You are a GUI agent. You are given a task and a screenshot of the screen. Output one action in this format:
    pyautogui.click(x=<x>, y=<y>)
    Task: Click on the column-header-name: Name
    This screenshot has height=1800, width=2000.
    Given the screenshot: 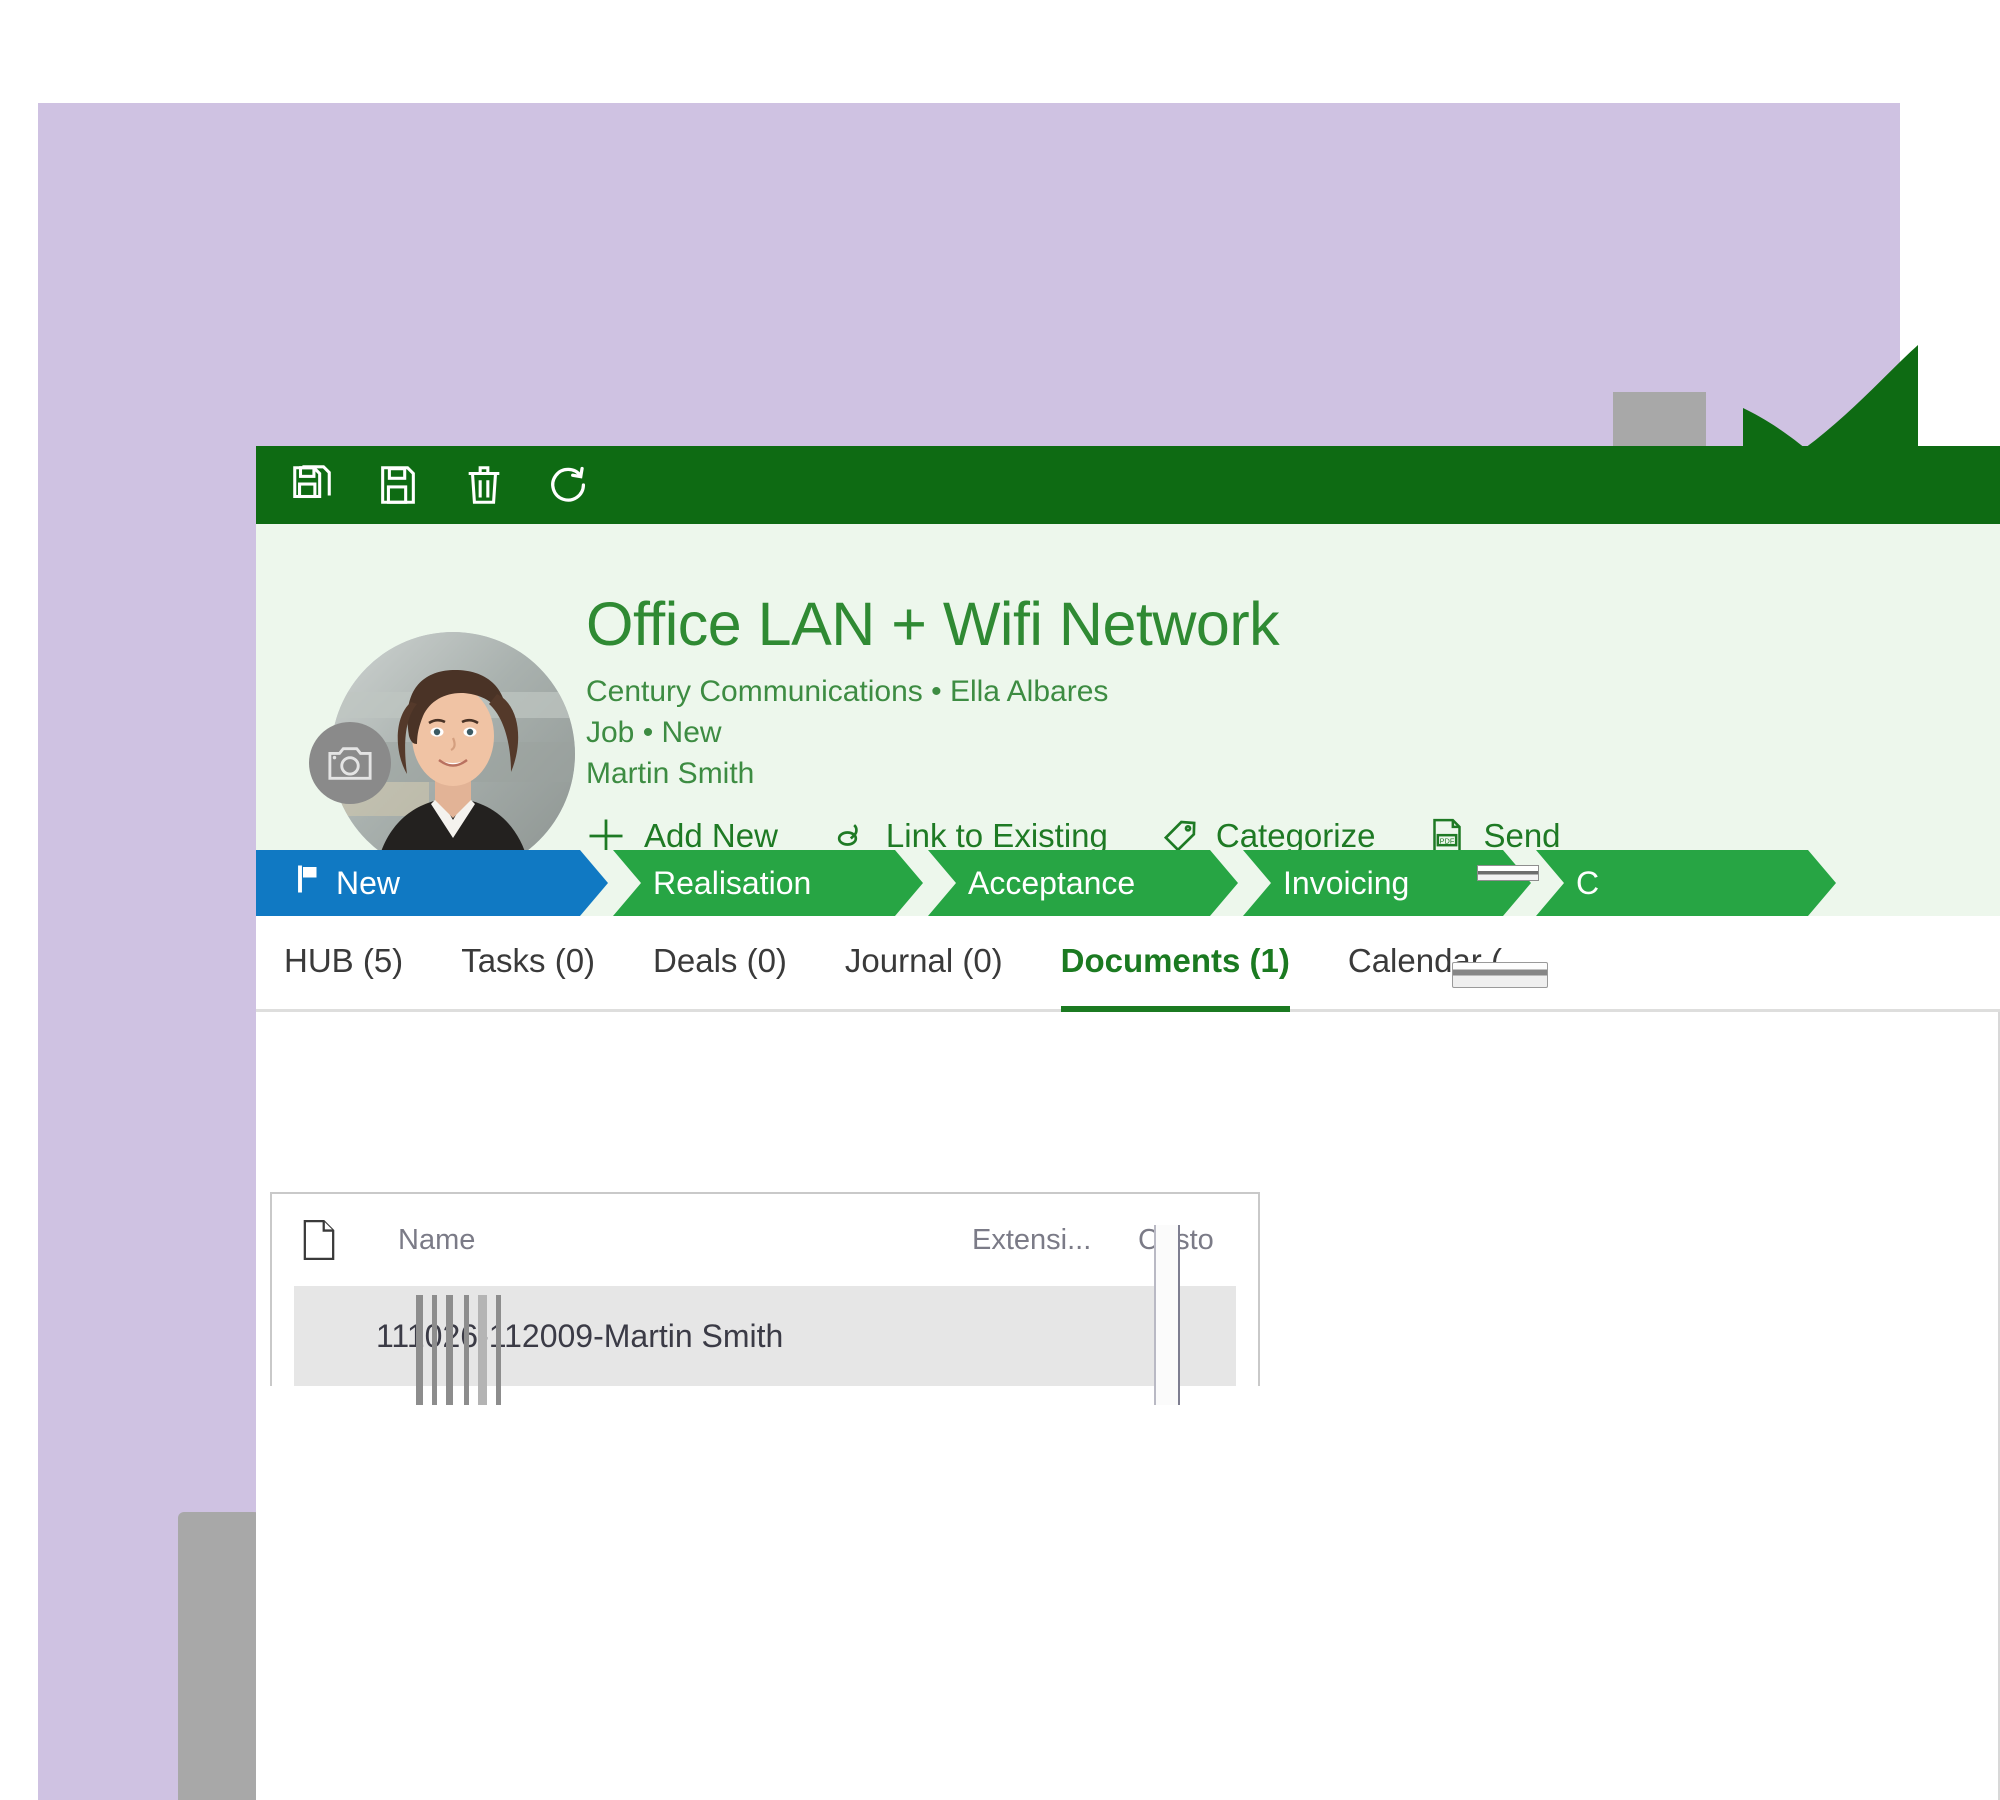 What is the action you would take?
    pyautogui.click(x=685, y=1240)
    